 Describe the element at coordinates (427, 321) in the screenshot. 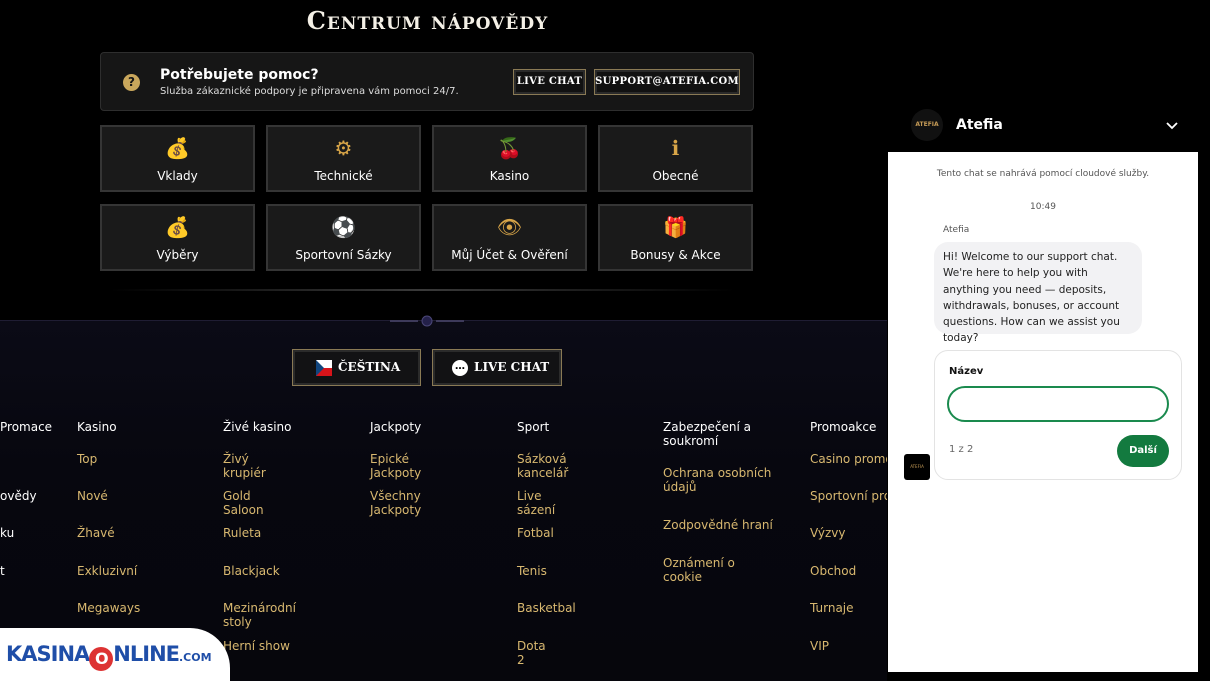

I see `ornament-icon` at that location.